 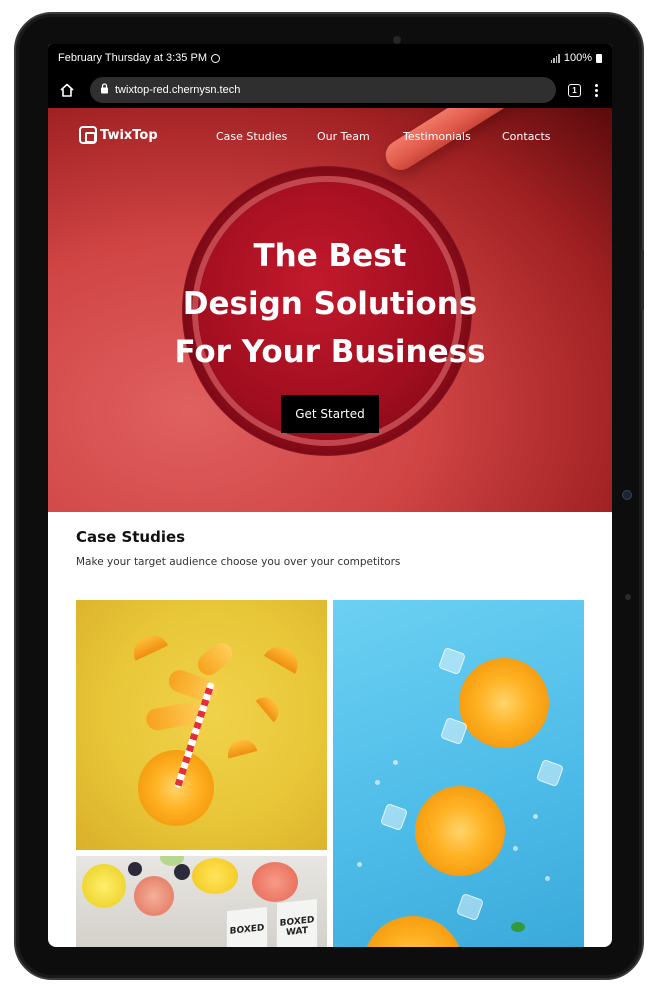 What do you see at coordinates (642, 280) in the screenshot?
I see `volume-button` at bounding box center [642, 280].